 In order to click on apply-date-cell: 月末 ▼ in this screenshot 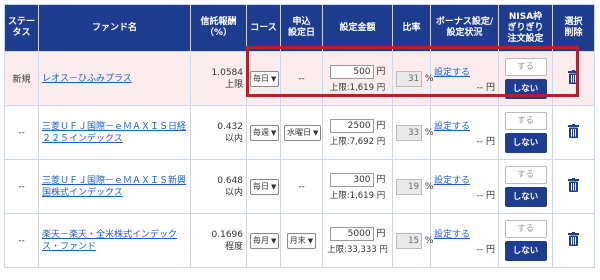, I will do `click(301, 240)`.